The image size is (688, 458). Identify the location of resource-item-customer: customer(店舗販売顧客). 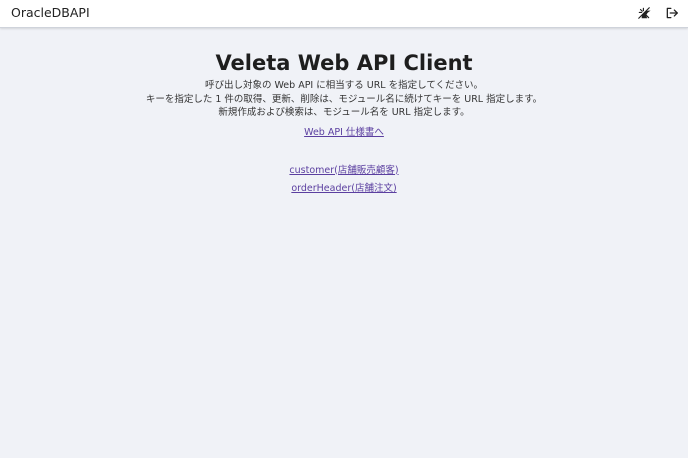
(344, 170).